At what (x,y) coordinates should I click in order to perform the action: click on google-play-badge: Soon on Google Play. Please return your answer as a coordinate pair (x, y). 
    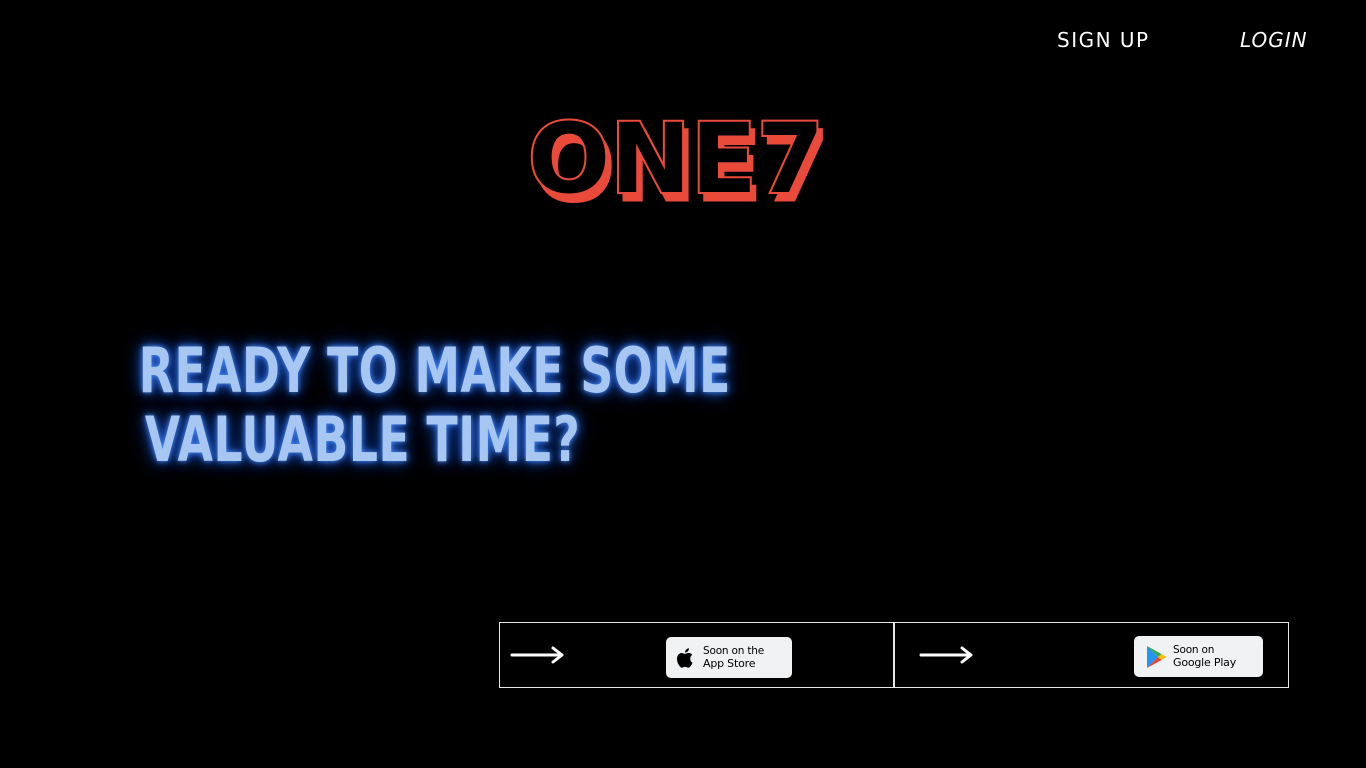
    Looking at the image, I should click on (1198, 656).